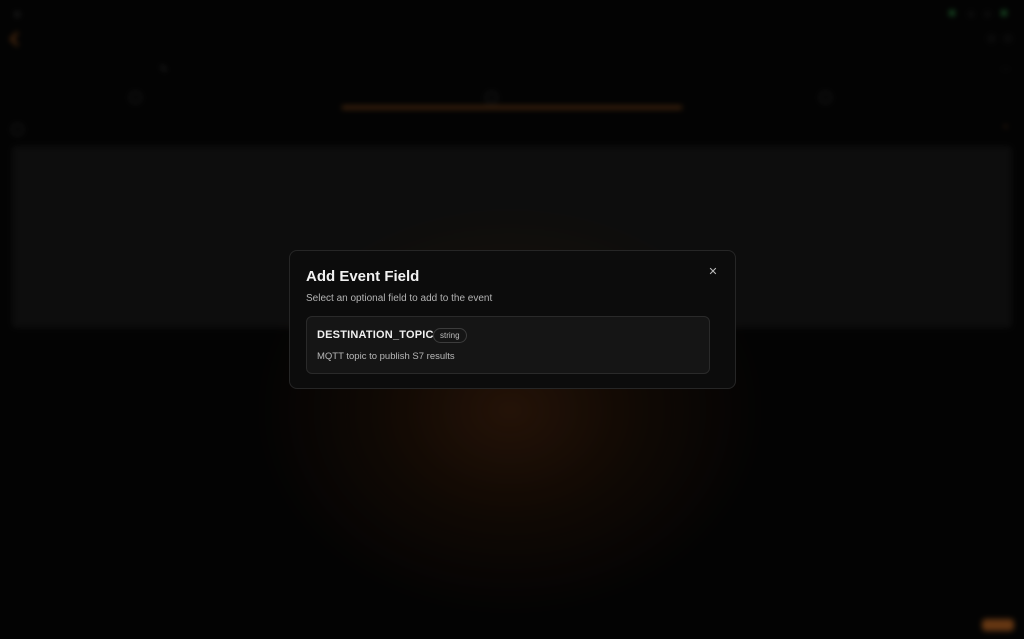  Describe the element at coordinates (375, 335) in the screenshot. I see `field-name: DESTINATION_TOPIC` at that location.